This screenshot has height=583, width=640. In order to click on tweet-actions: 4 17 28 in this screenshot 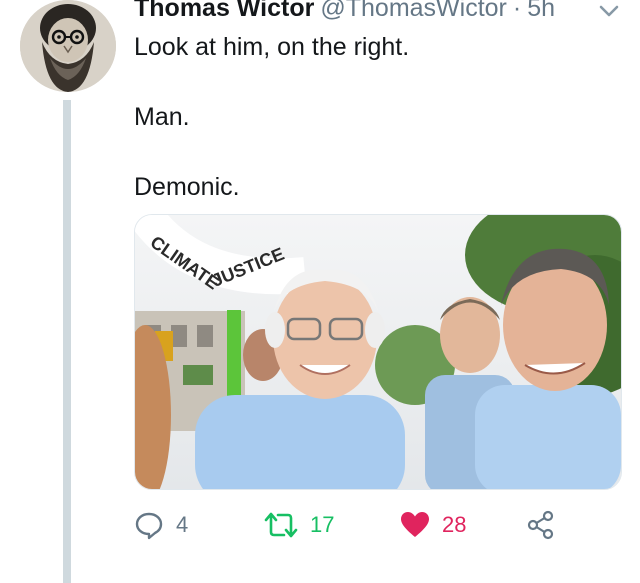, I will do `click(369, 525)`.